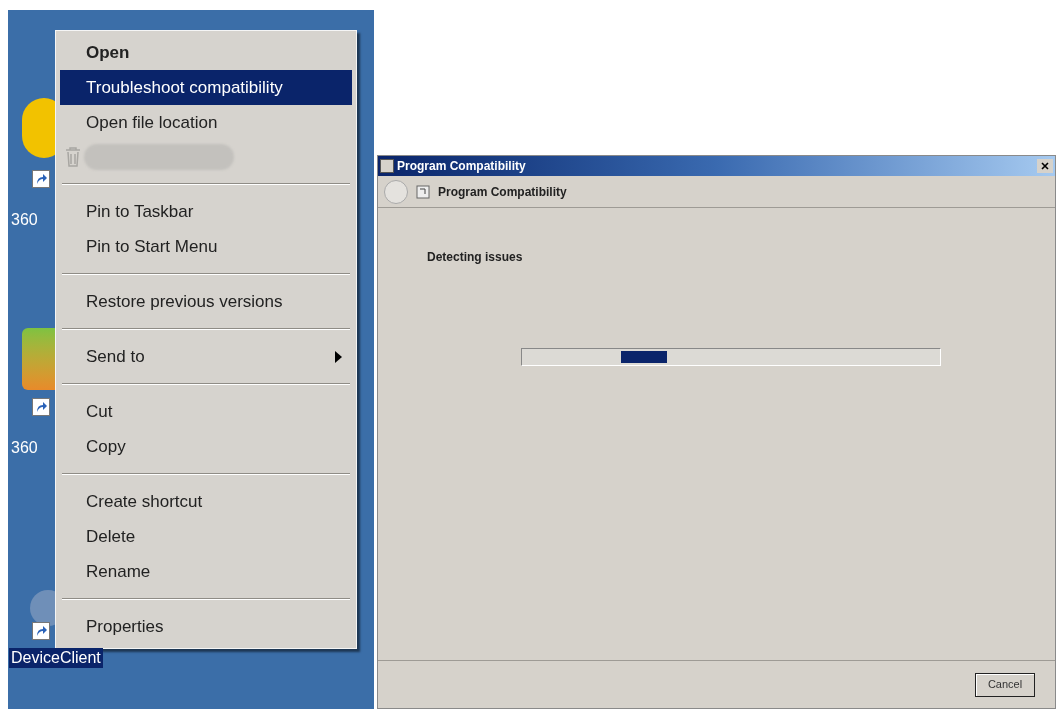 This screenshot has height=709, width=1056. What do you see at coordinates (1005, 684) in the screenshot?
I see `cancel-button: Cancel` at bounding box center [1005, 684].